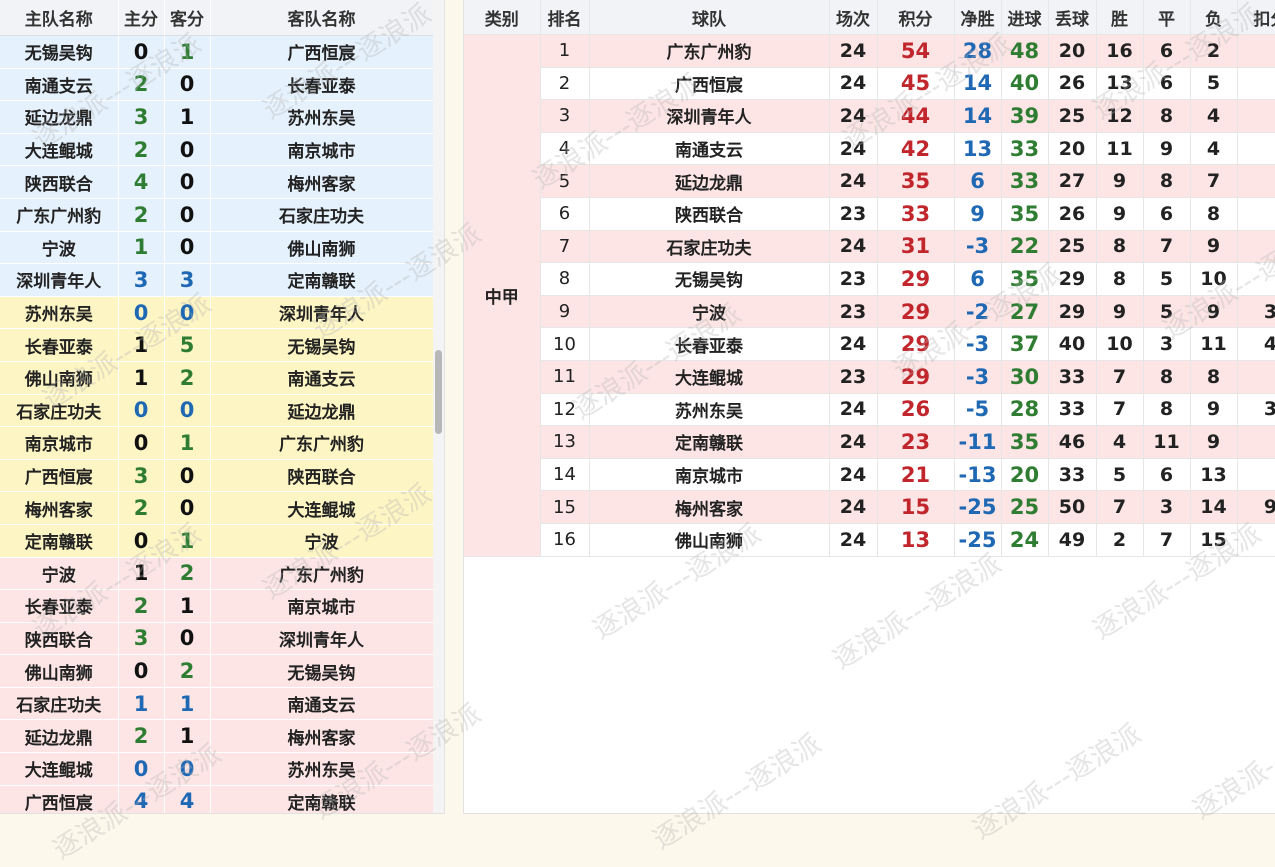  Describe the element at coordinates (322, 671) in the screenshot. I see `away-team: 无锡吴钩` at that location.